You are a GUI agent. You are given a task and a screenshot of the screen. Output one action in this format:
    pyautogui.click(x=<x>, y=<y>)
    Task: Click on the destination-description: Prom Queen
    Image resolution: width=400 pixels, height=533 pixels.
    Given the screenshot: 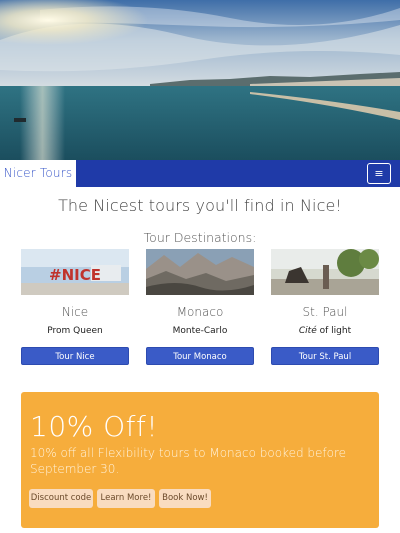 What is the action you would take?
    pyautogui.click(x=75, y=331)
    